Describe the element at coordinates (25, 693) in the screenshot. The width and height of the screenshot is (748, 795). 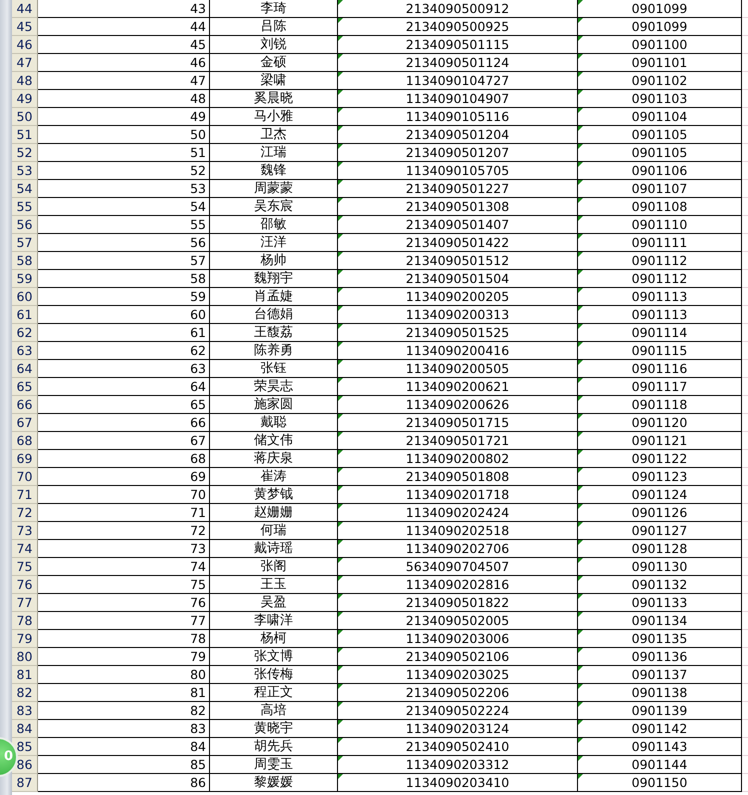
I see `row-header: 82` at that location.